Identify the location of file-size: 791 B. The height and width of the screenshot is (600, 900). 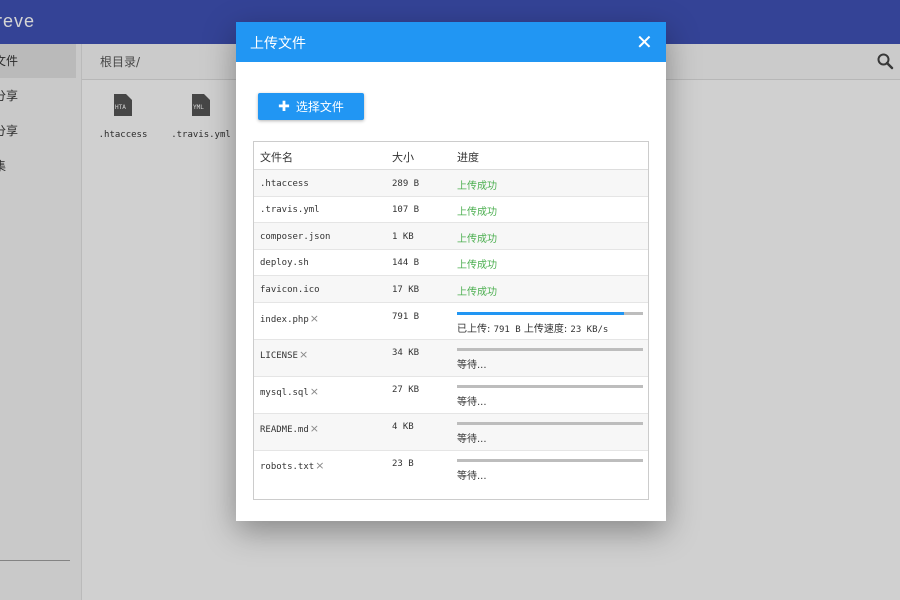
(406, 317).